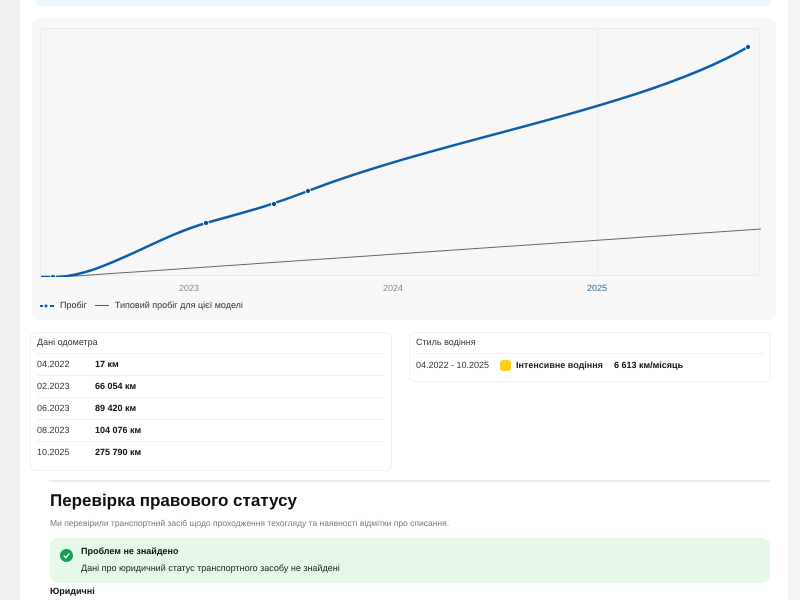  Describe the element at coordinates (250, 523) in the screenshot. I see `section-description: Ми перевірили транспортний засіб щодо проходження техогляду та наявності відмітки про списання.` at that location.